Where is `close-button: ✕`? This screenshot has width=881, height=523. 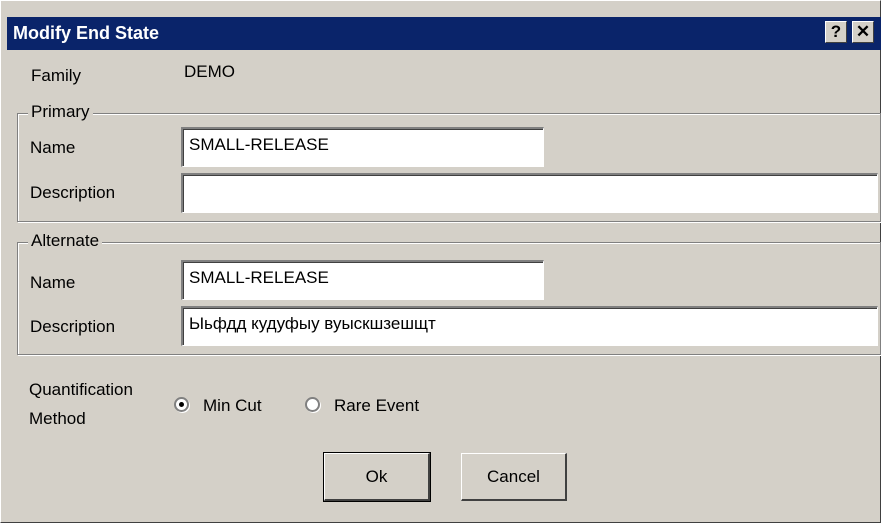 close-button: ✕ is located at coordinates (863, 32).